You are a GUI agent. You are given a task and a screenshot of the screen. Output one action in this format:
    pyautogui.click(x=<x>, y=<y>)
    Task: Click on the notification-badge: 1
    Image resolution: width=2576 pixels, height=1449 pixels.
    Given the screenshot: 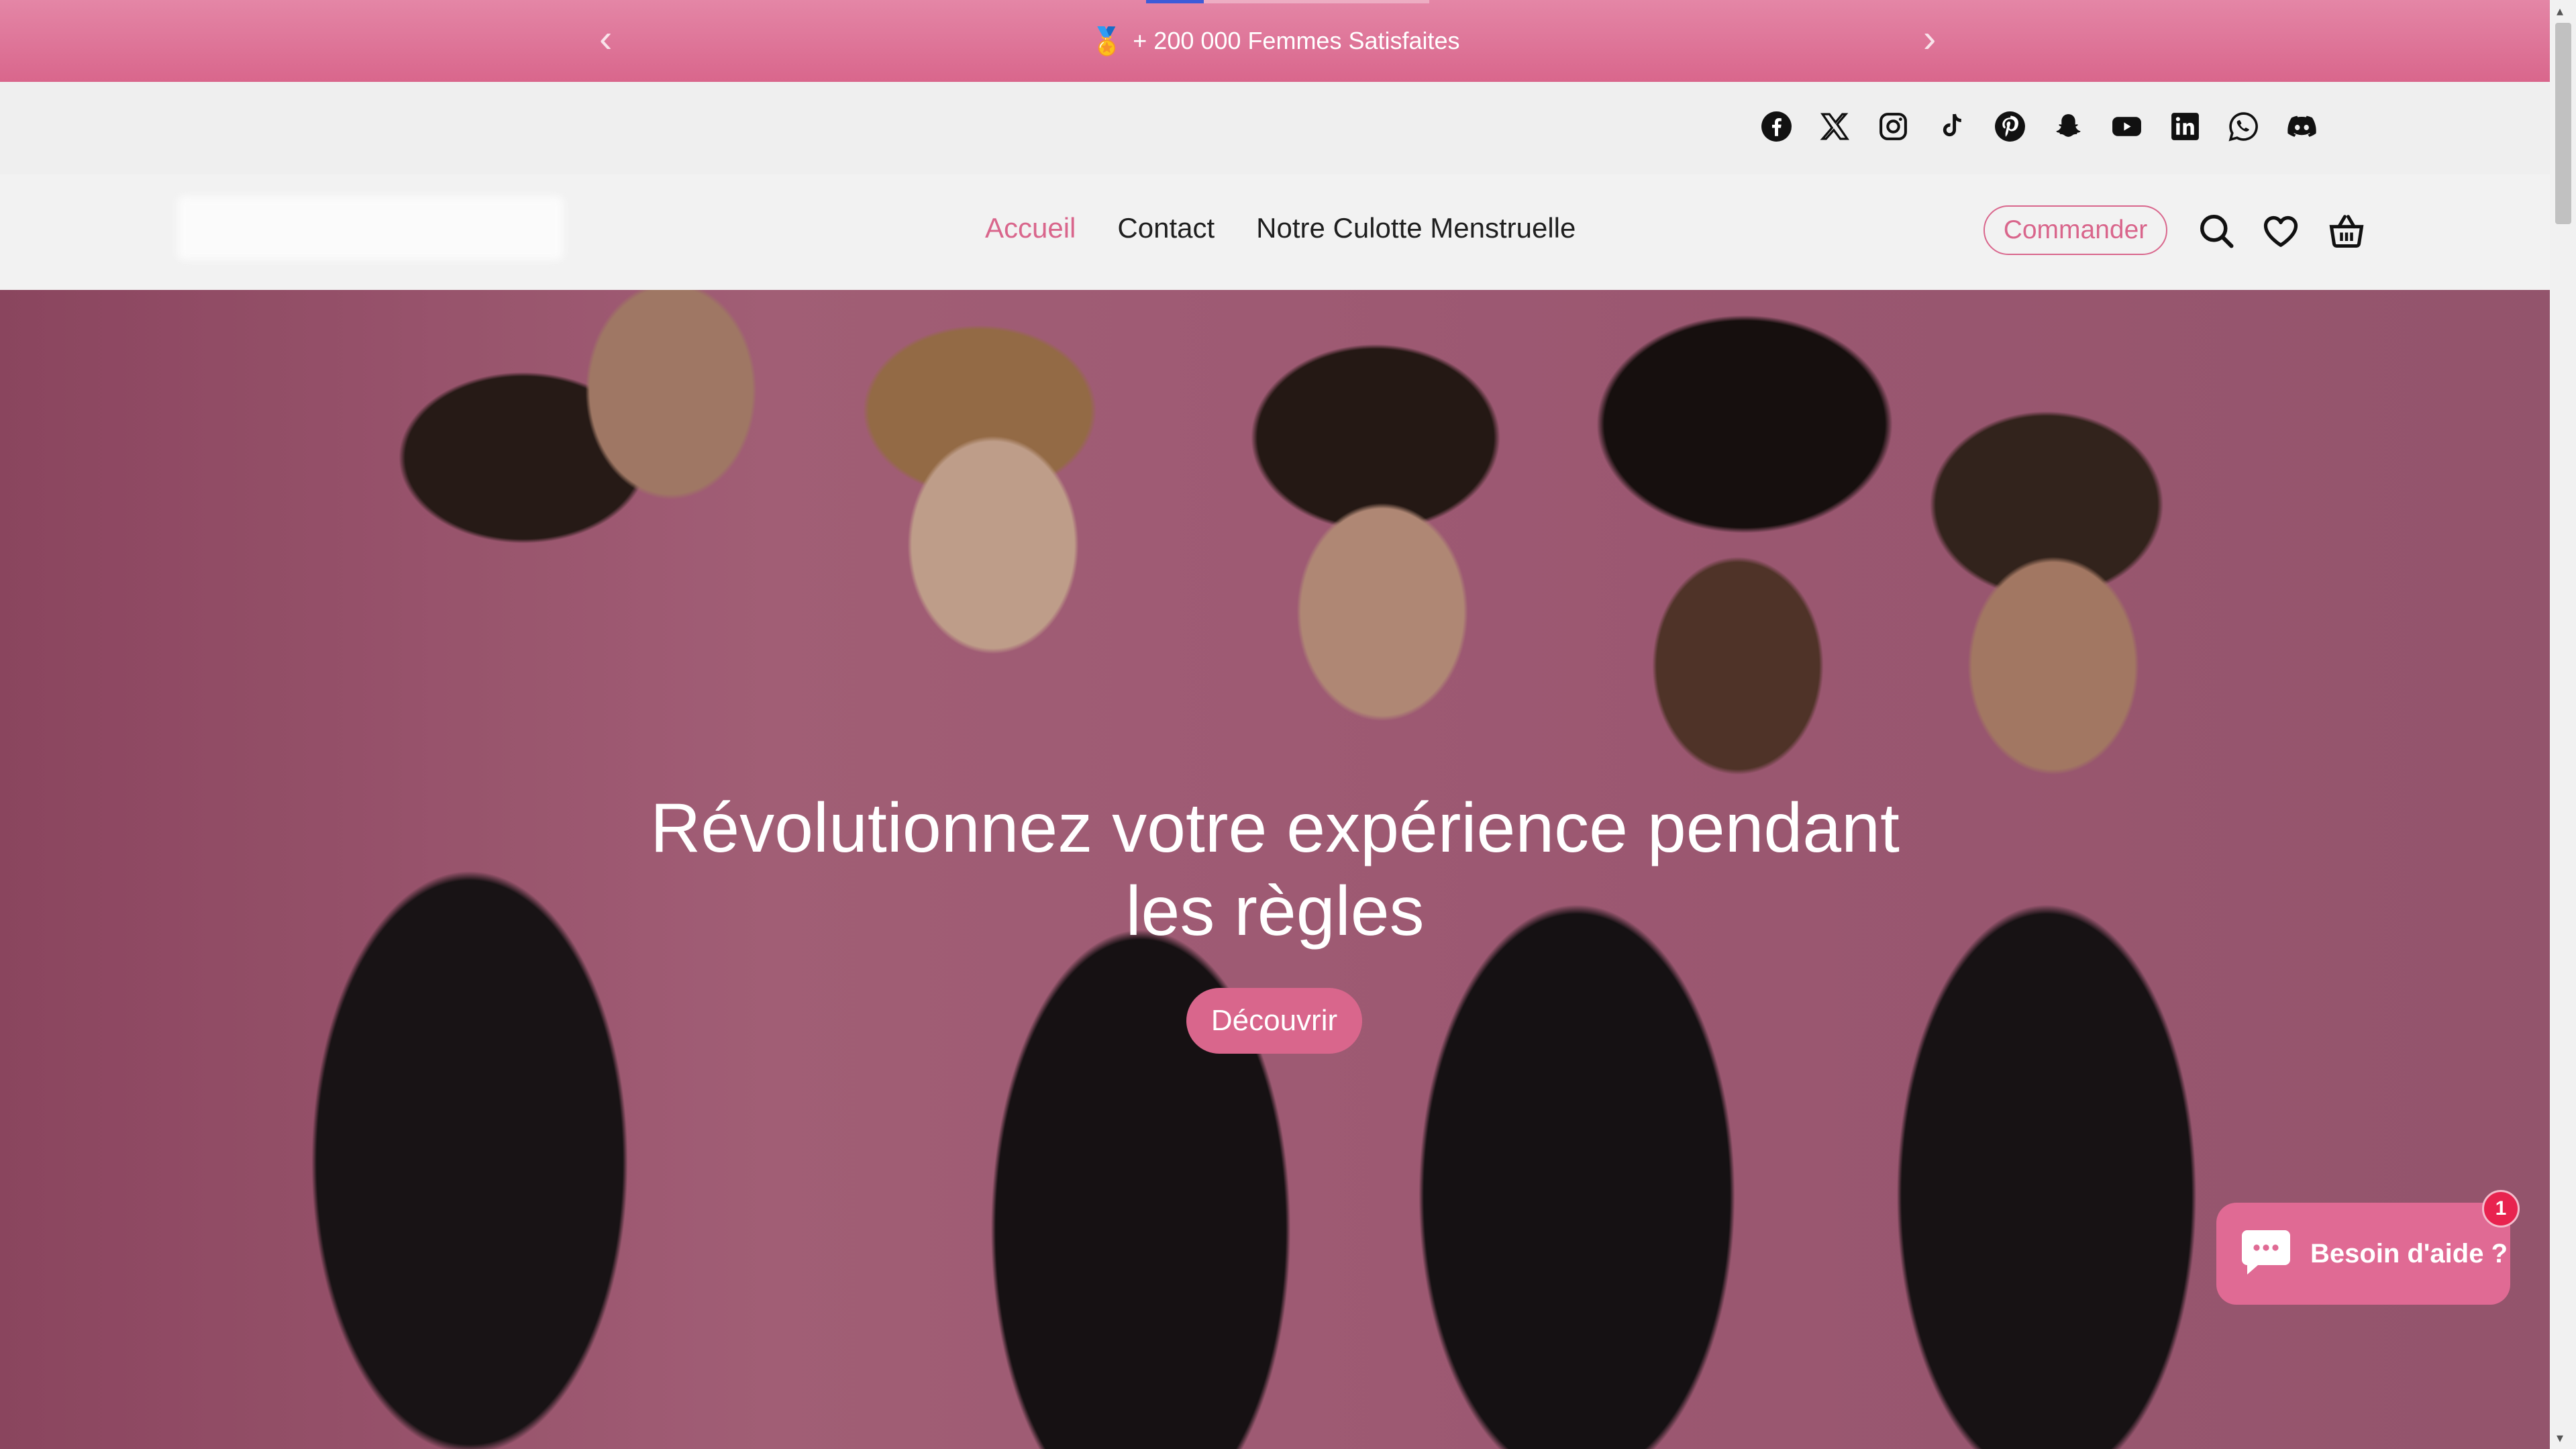 What is the action you would take?
    pyautogui.click(x=2501, y=1209)
    